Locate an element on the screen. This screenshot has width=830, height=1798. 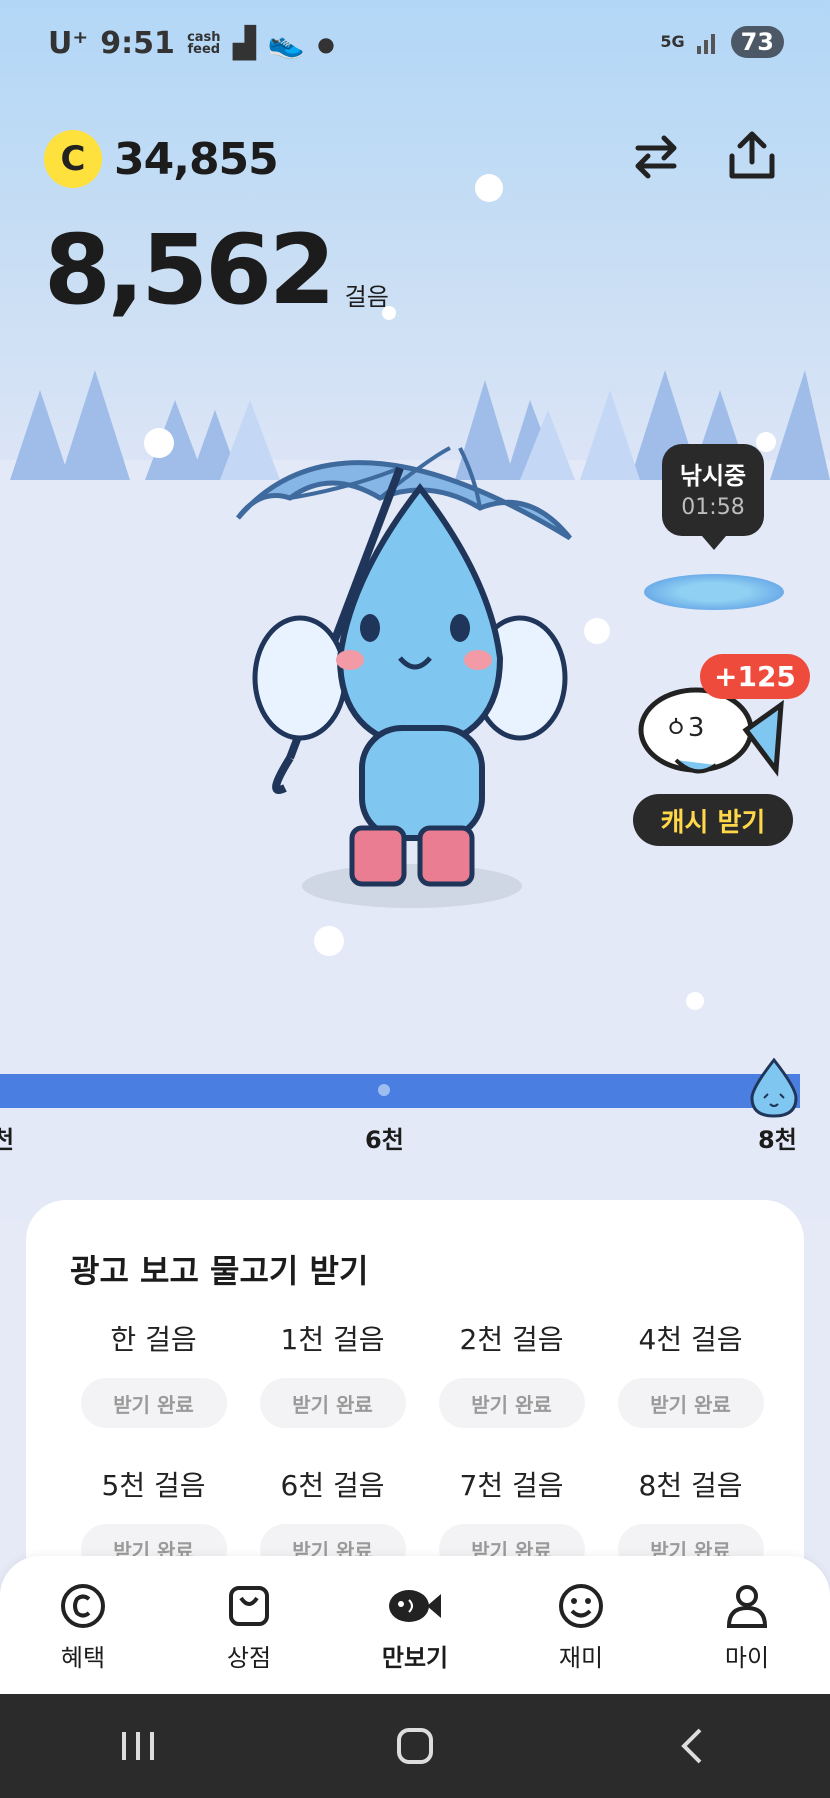
person-icon is located at coordinates (747, 1606).